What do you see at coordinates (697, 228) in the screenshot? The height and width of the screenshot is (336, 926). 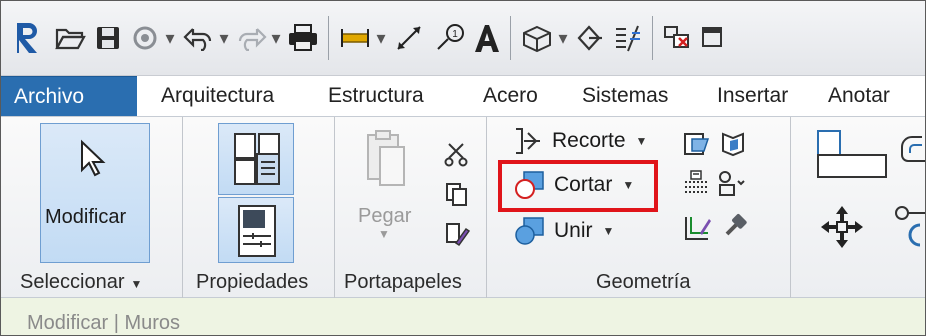 I see `wall-profile-icon` at bounding box center [697, 228].